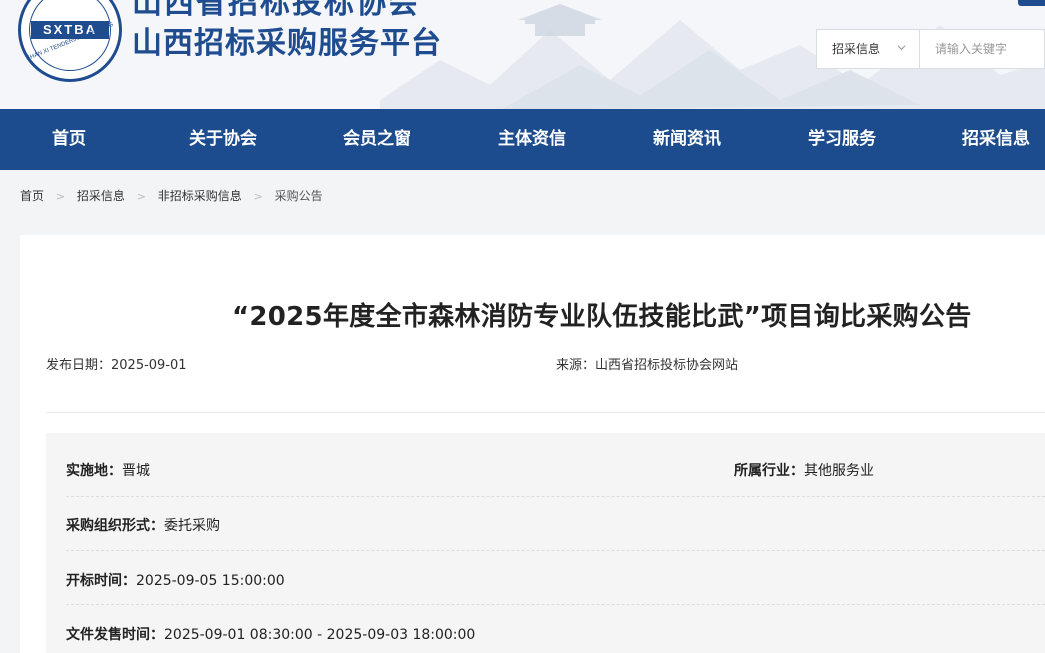  What do you see at coordinates (602, 317) in the screenshot?
I see `article-title: “2025年度全市森林消防专业队伍技能比武”项目询比采购公告` at bounding box center [602, 317].